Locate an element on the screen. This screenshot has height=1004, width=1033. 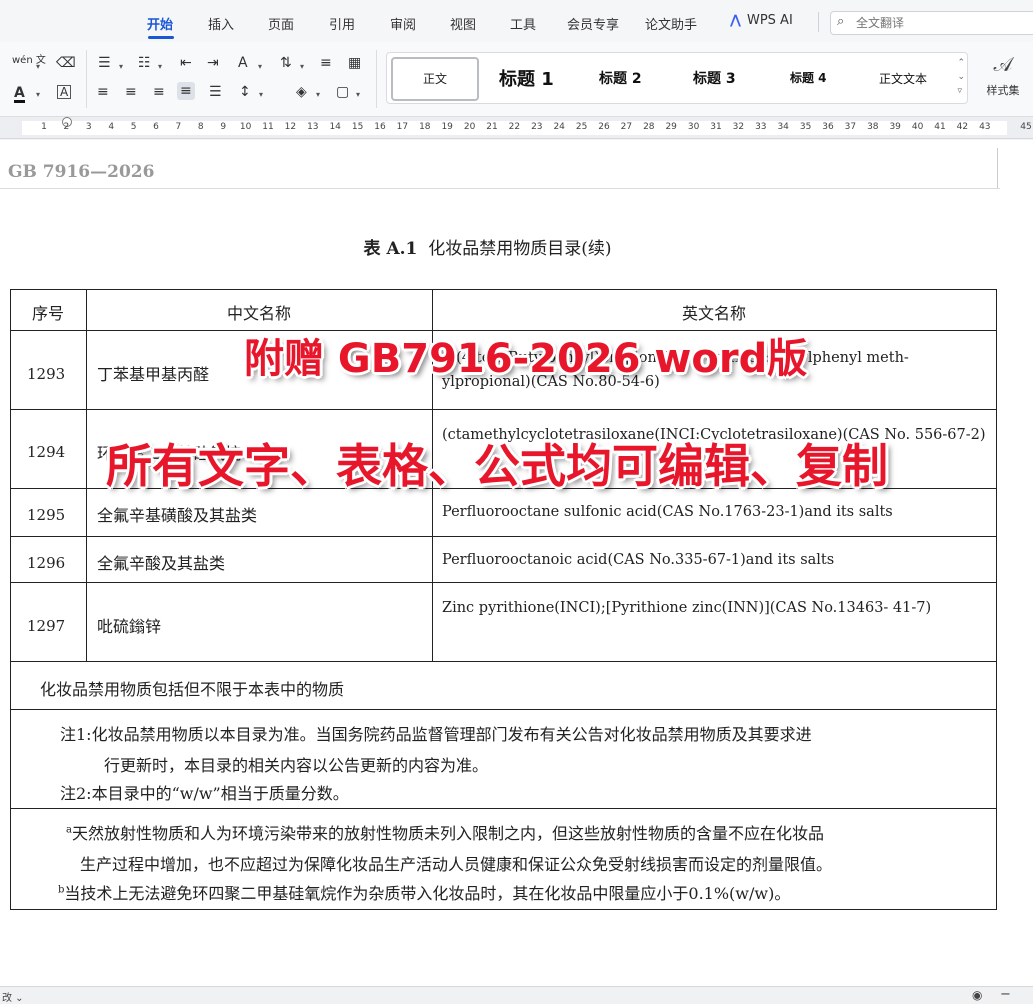
ruler-tick: 37 is located at coordinates (850, 127).